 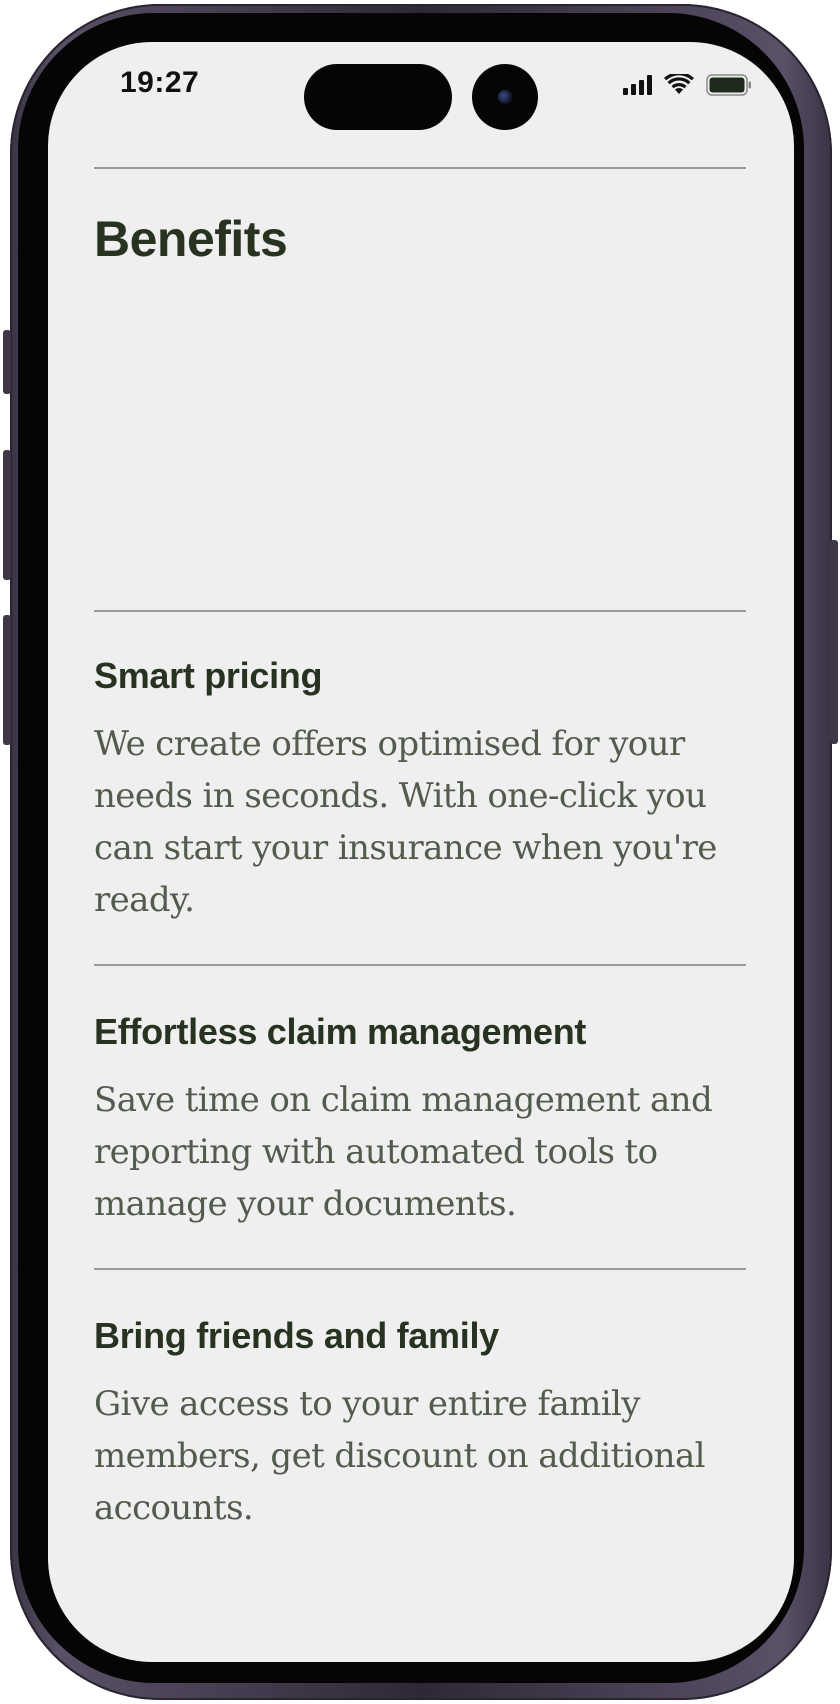 I want to click on status-time: 19:27, so click(x=160, y=82).